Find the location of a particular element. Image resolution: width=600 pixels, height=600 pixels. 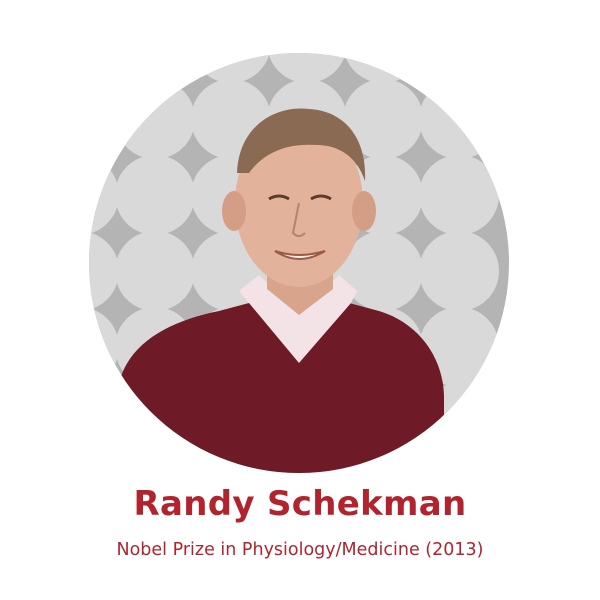

person-name: Randy Schekman is located at coordinates (300, 504).